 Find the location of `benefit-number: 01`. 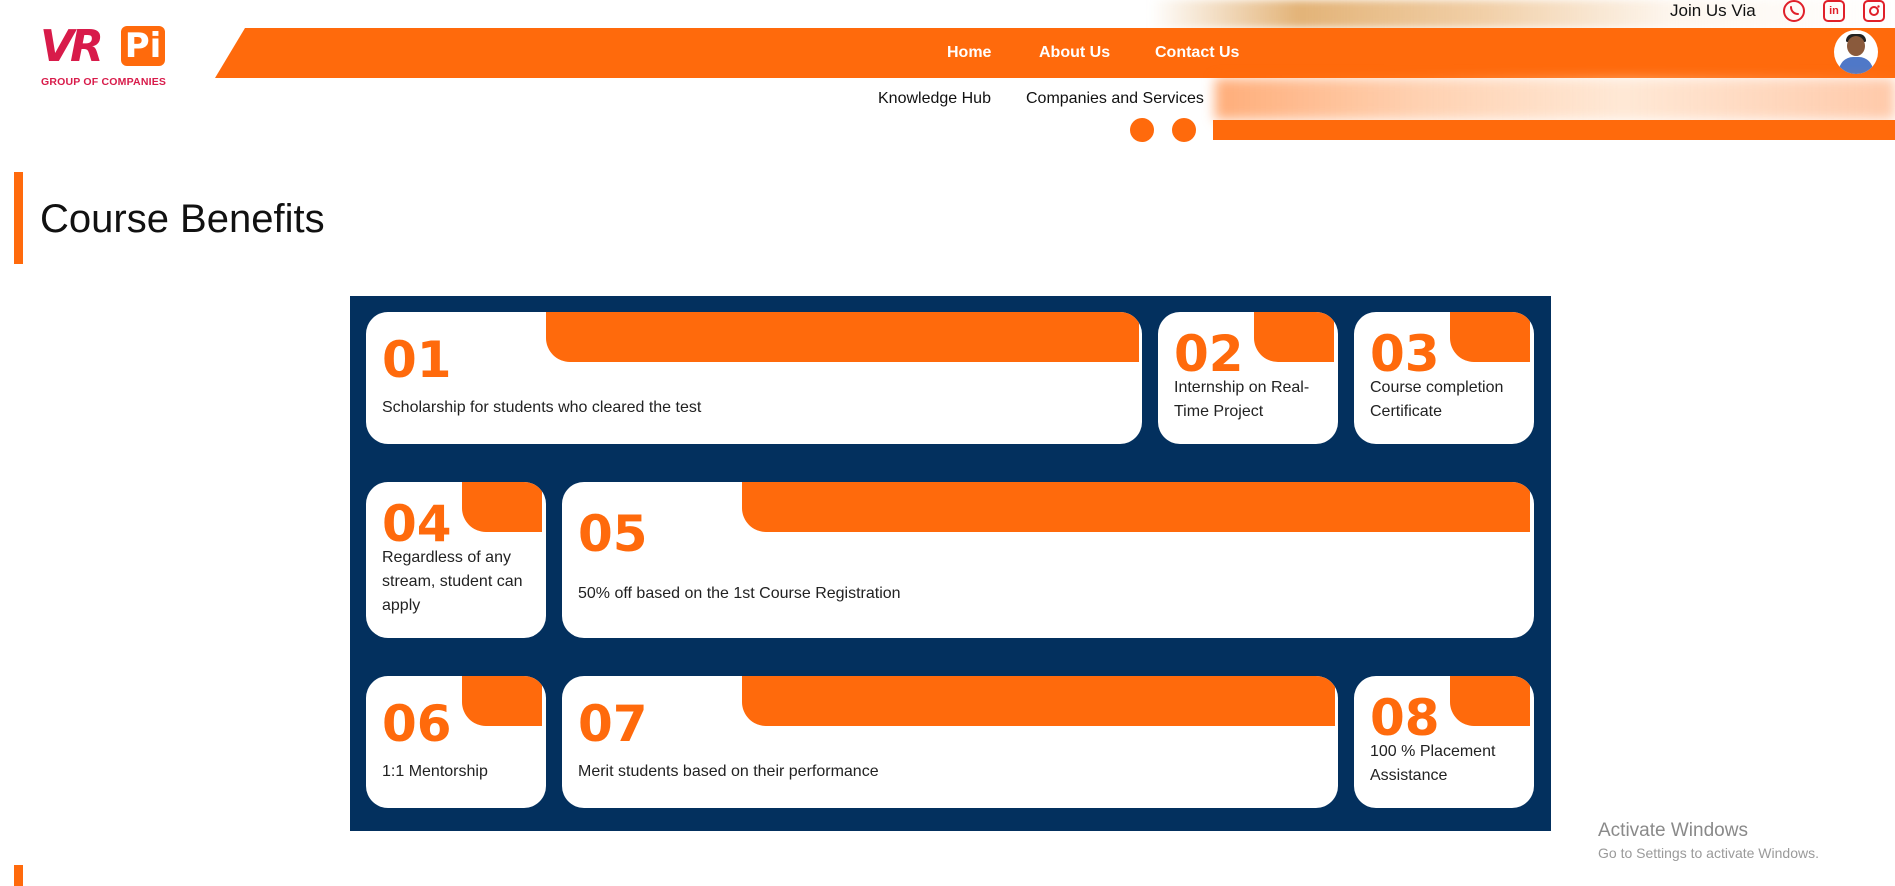

benefit-number: 01 is located at coordinates (417, 360).